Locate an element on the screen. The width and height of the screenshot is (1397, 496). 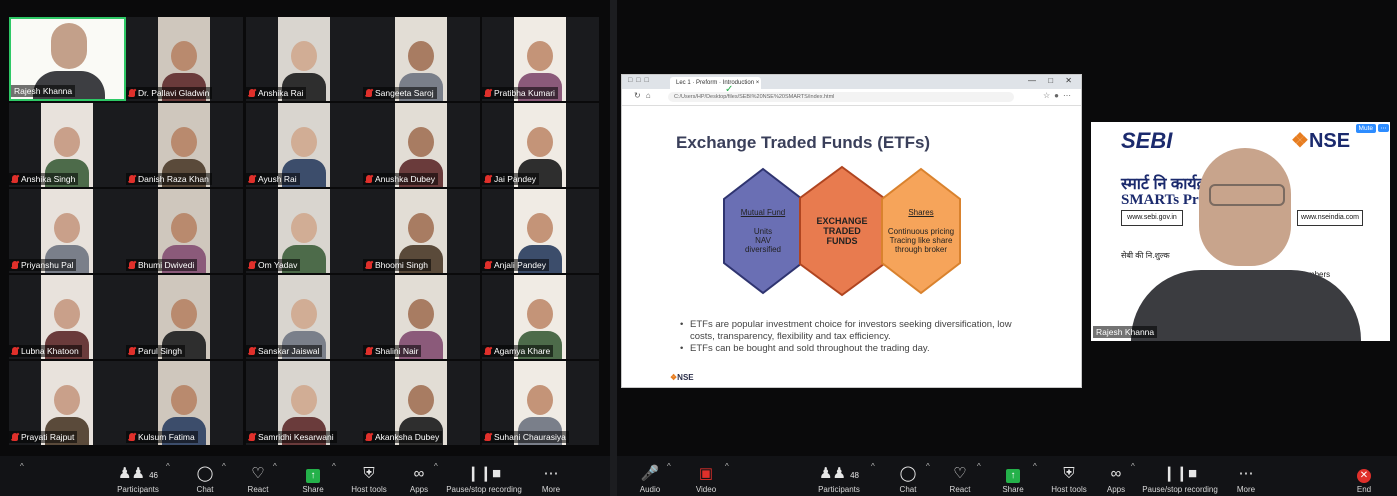
participant-name: Priyanshu Pal is located at coordinates (43, 265).